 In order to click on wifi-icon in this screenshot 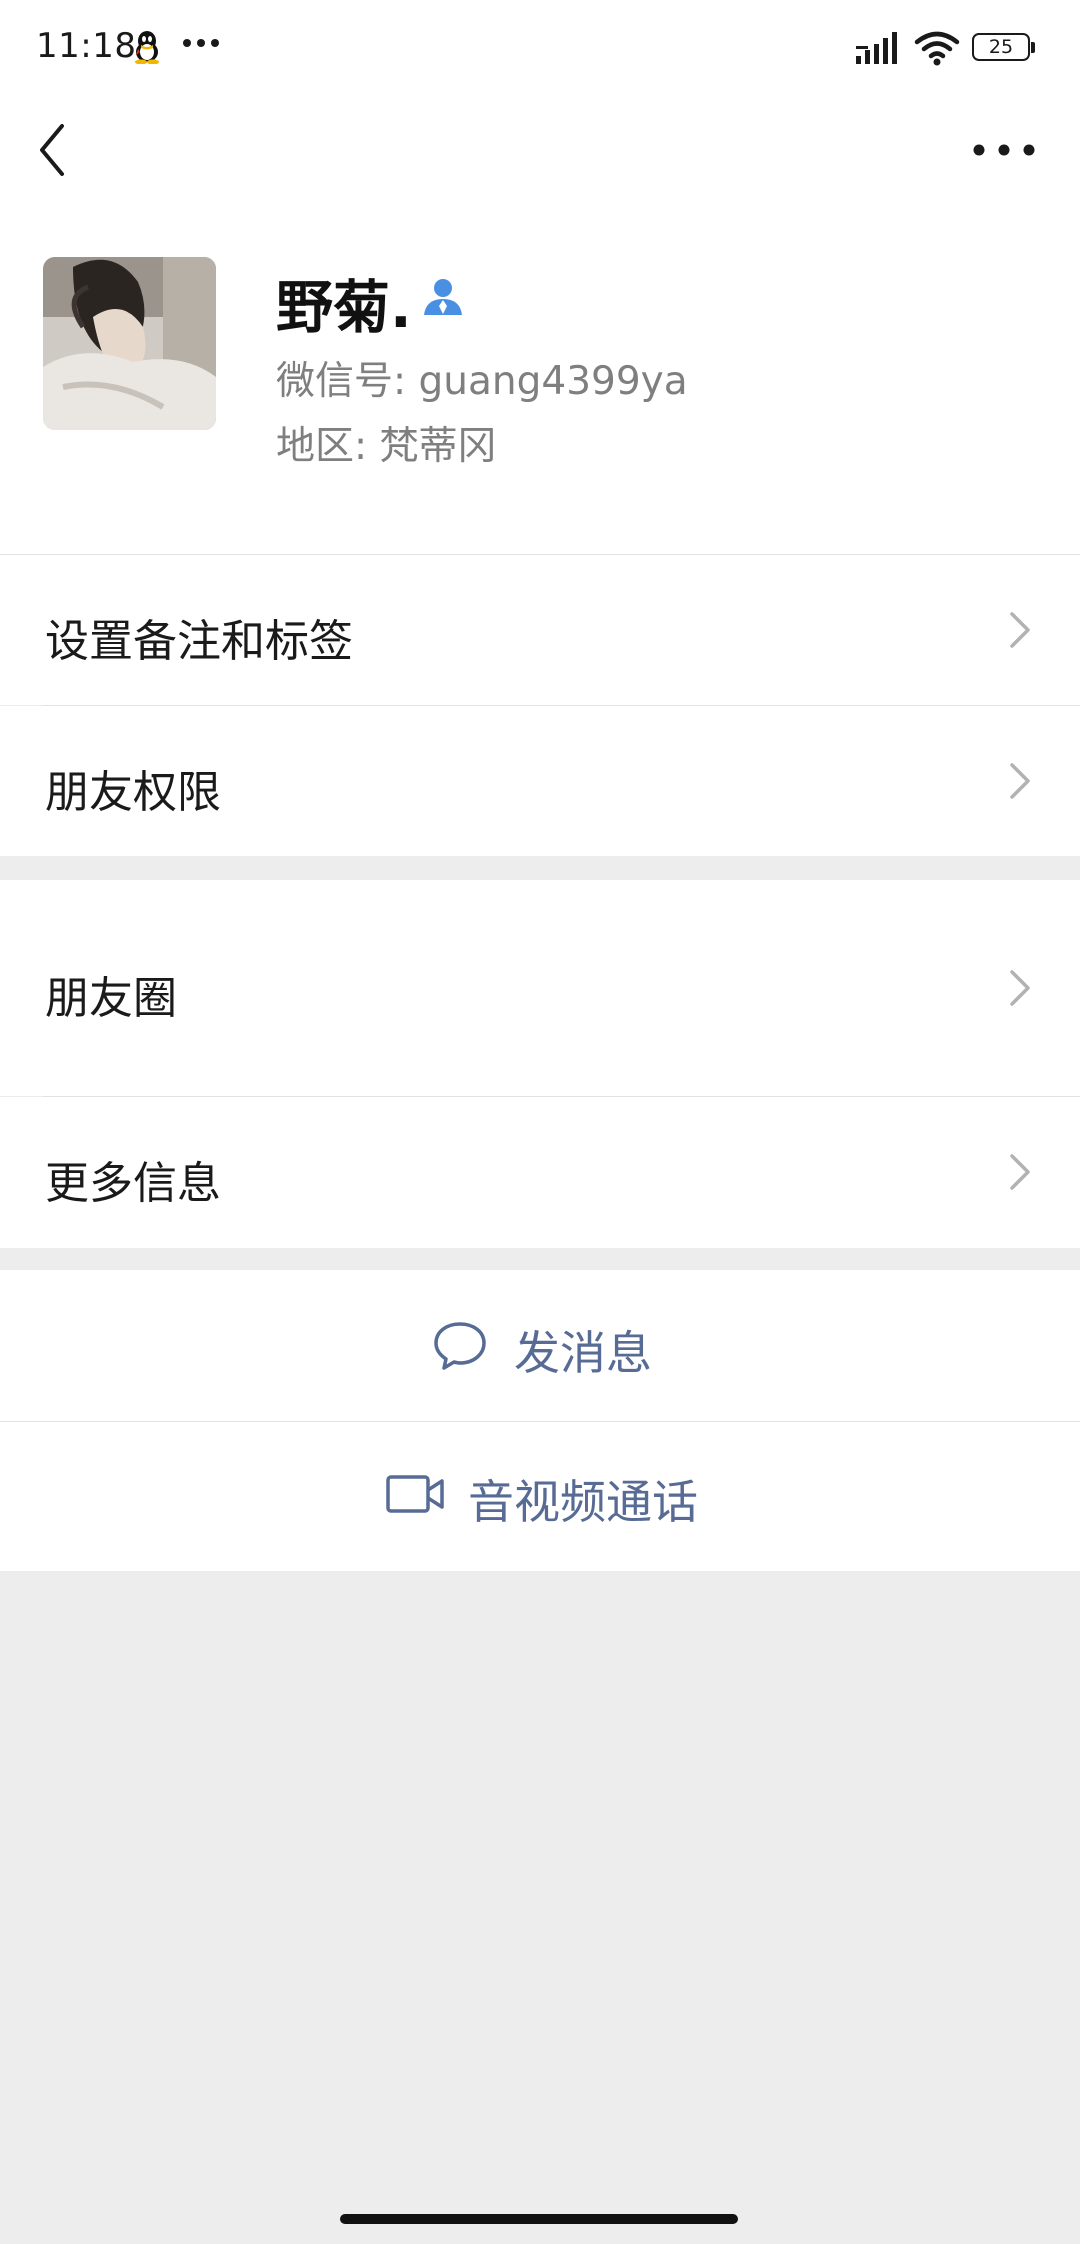, I will do `click(937, 48)`.